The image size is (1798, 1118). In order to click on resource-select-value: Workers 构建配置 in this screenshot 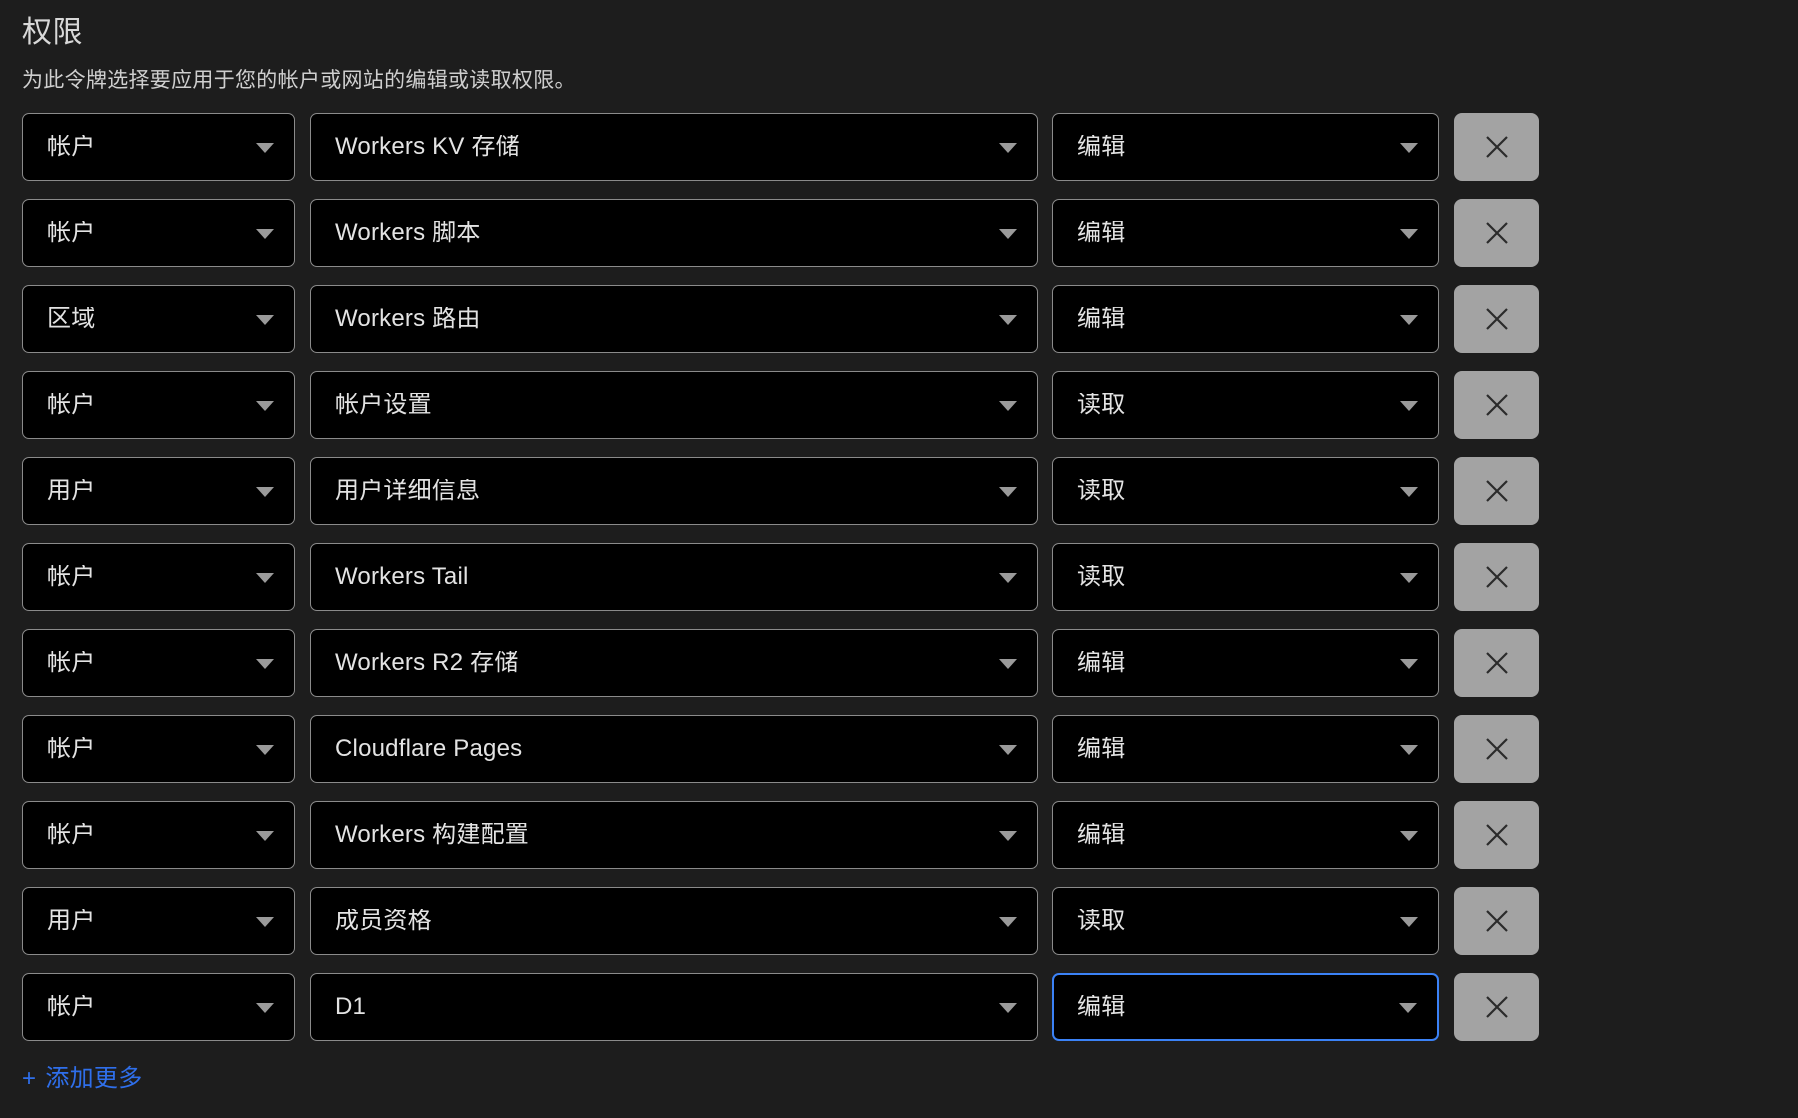, I will do `click(432, 835)`.